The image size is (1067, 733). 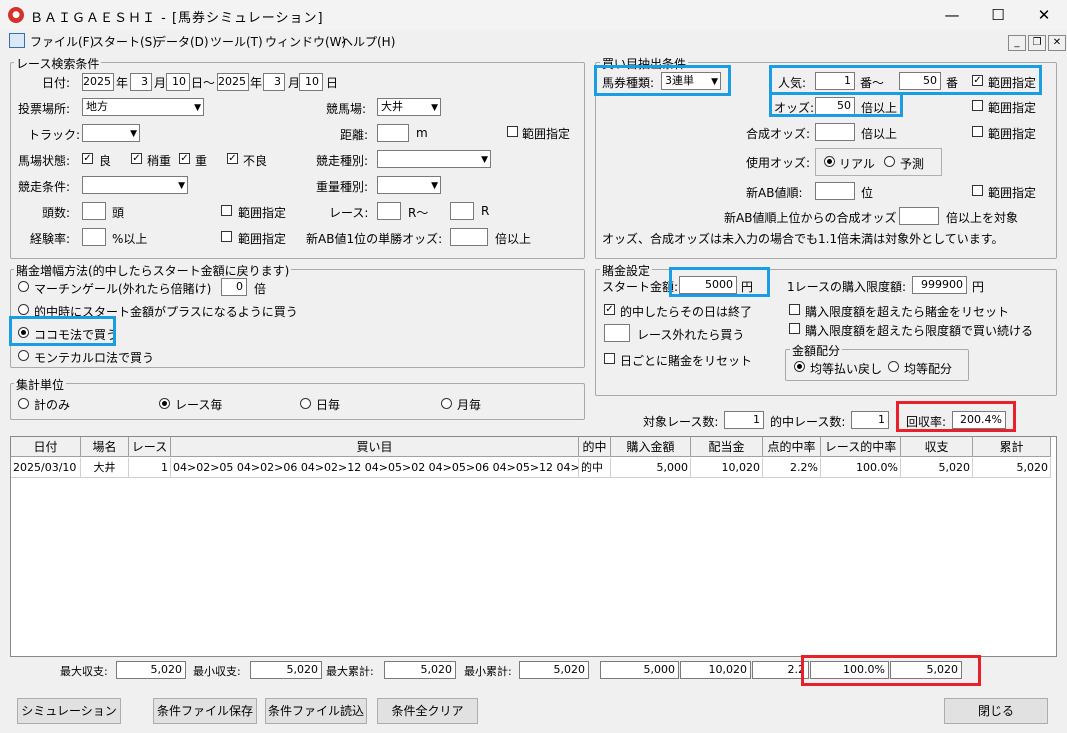 What do you see at coordinates (164, 403) in the screenshot?
I see `per-race-radio` at bounding box center [164, 403].